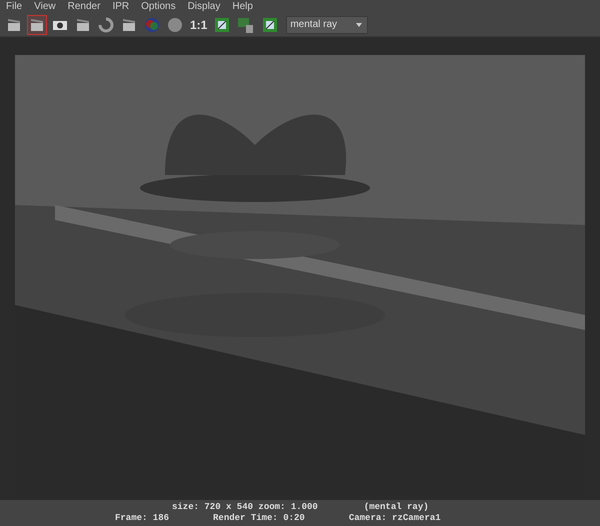 This screenshot has width=600, height=526. Describe the element at coordinates (259, 518) in the screenshot. I see `status-text: Render Time: 0:20` at that location.